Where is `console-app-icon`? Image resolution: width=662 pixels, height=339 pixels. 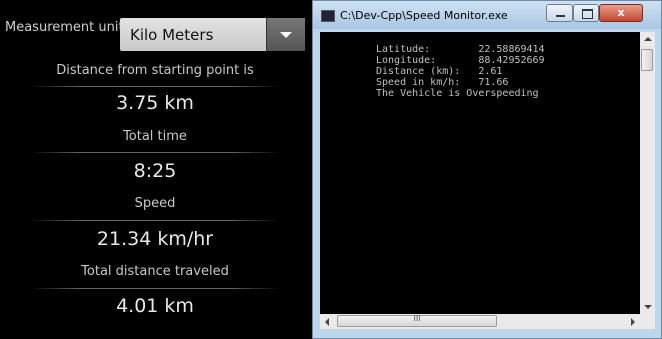
console-app-icon is located at coordinates (328, 16).